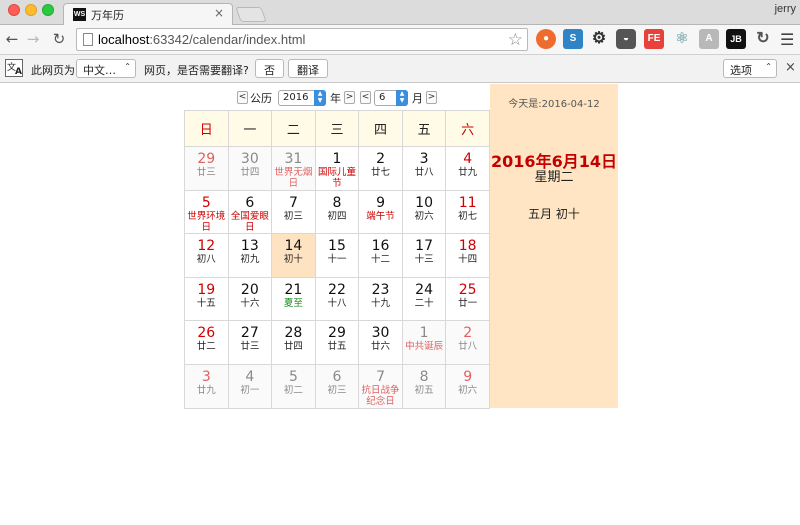  Describe the element at coordinates (33, 39) in the screenshot. I see `forward-arrow-icon: →` at that location.